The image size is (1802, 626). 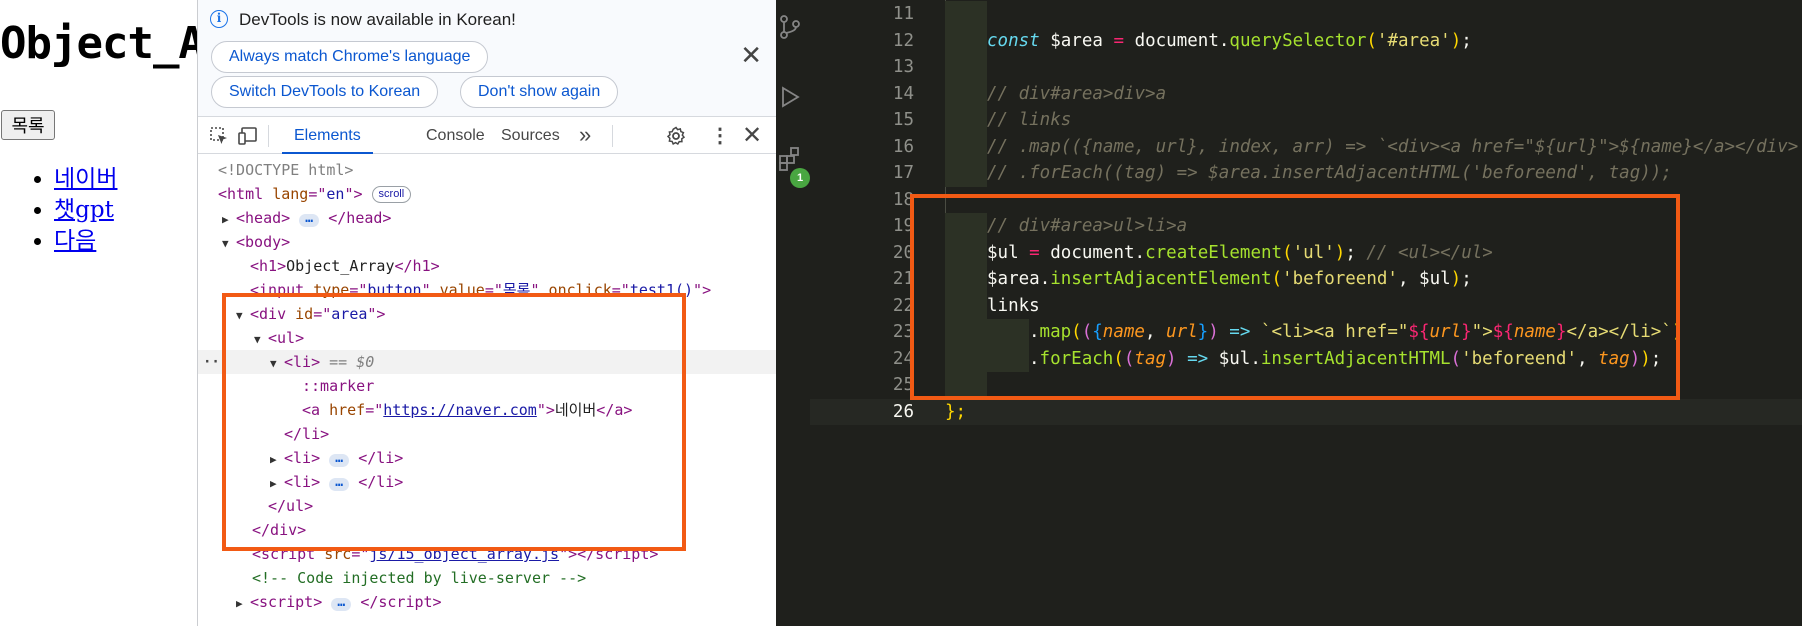 What do you see at coordinates (28, 125) in the screenshot?
I see `list-button: 목록` at bounding box center [28, 125].